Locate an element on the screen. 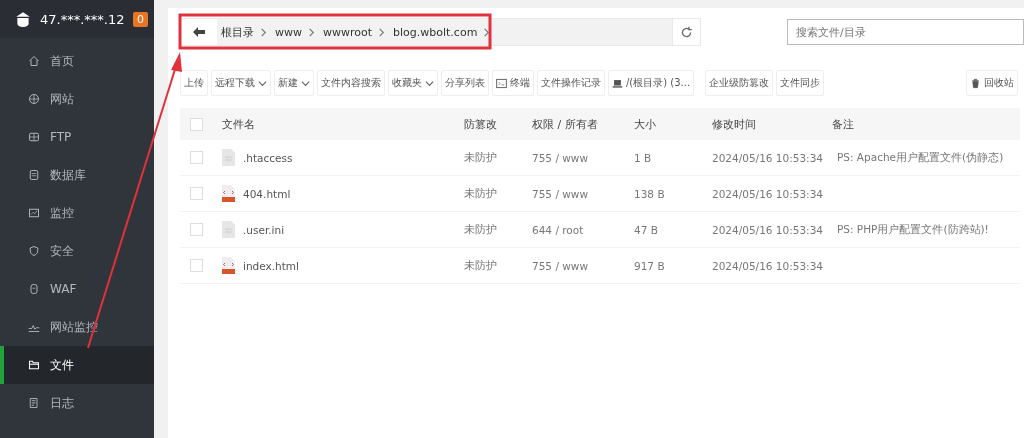 The width and height of the screenshot is (1024, 438). toolbar-button: 文件同步 is located at coordinates (800, 83).